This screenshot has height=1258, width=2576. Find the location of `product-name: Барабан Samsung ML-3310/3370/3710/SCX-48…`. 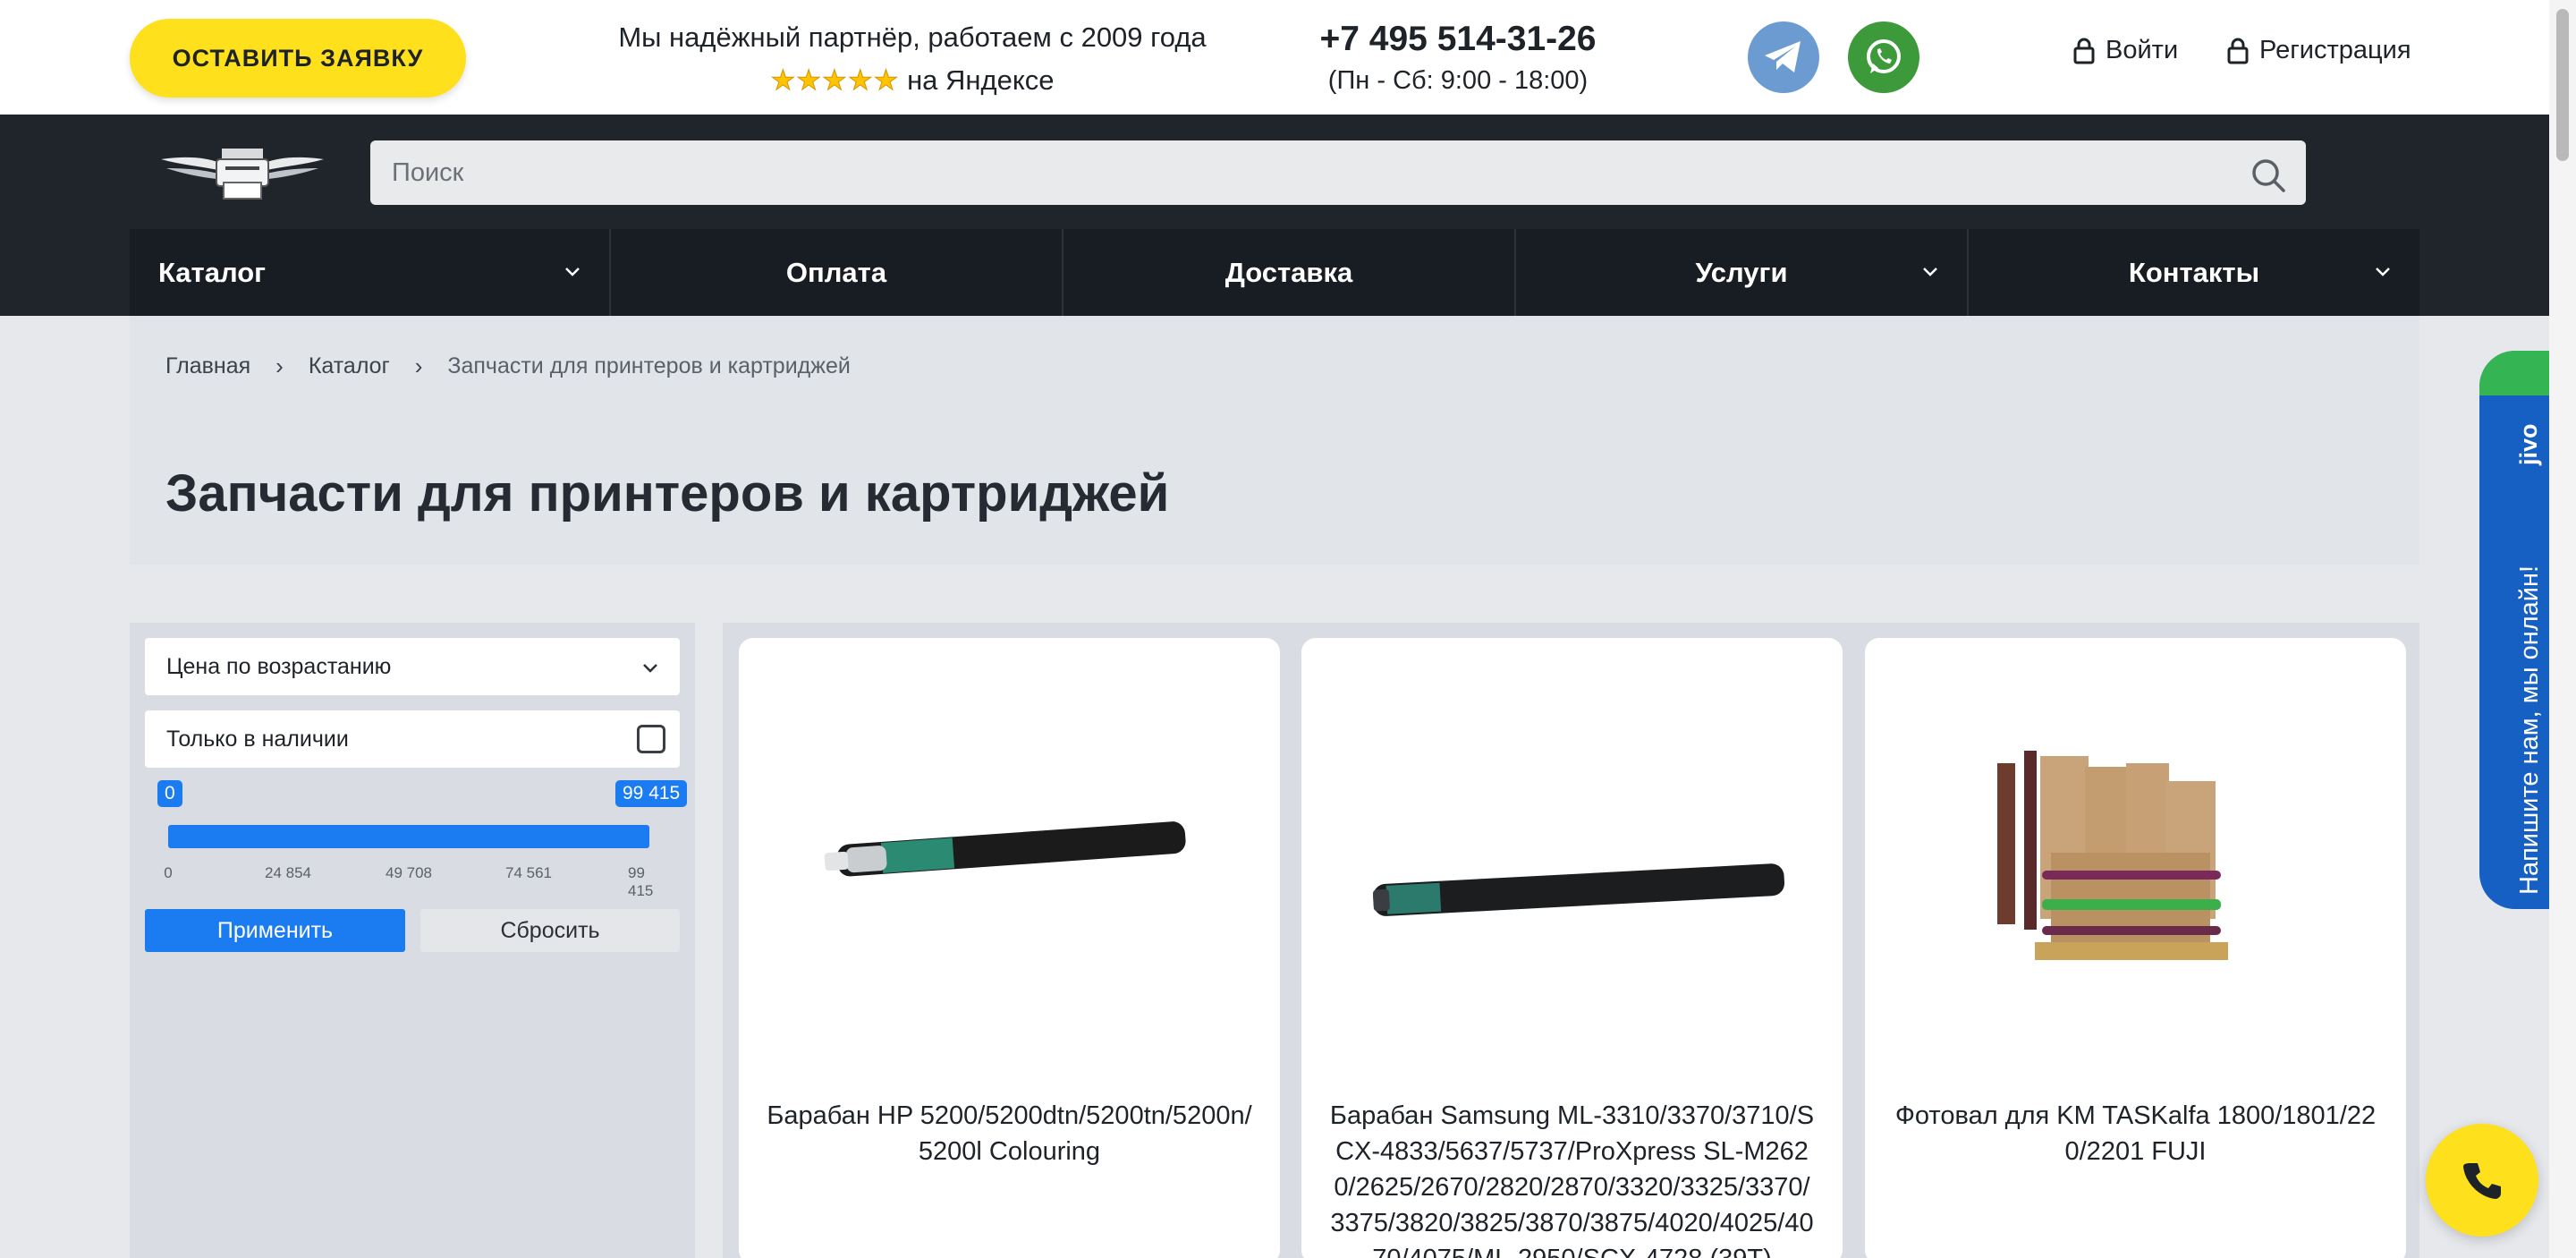

product-name: Барабан Samsung ML-3310/3370/3710/SCX-48… is located at coordinates (1572, 1178).